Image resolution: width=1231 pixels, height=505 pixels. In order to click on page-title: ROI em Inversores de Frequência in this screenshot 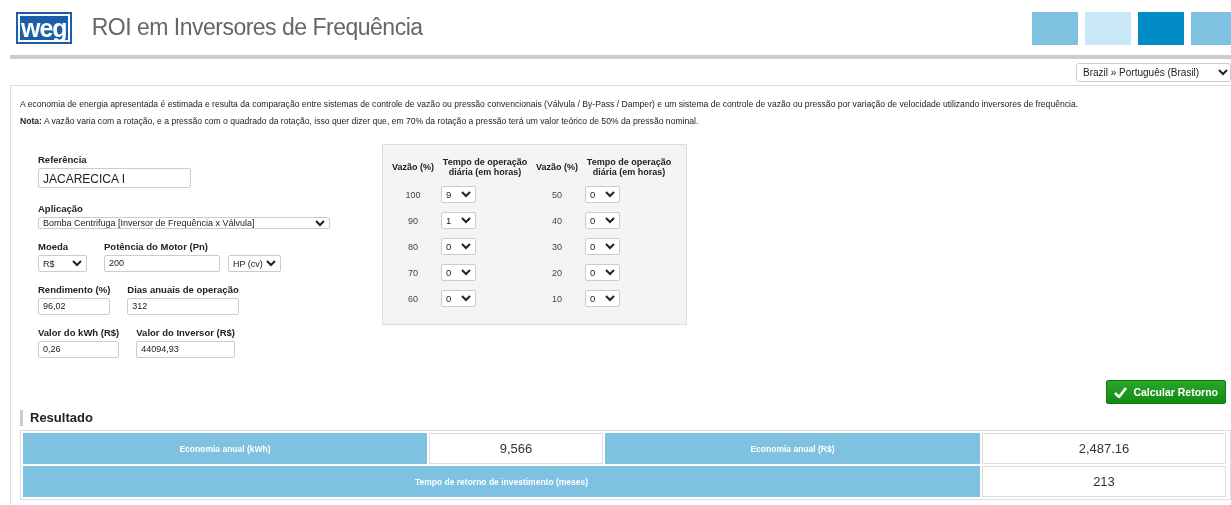, I will do `click(257, 27)`.